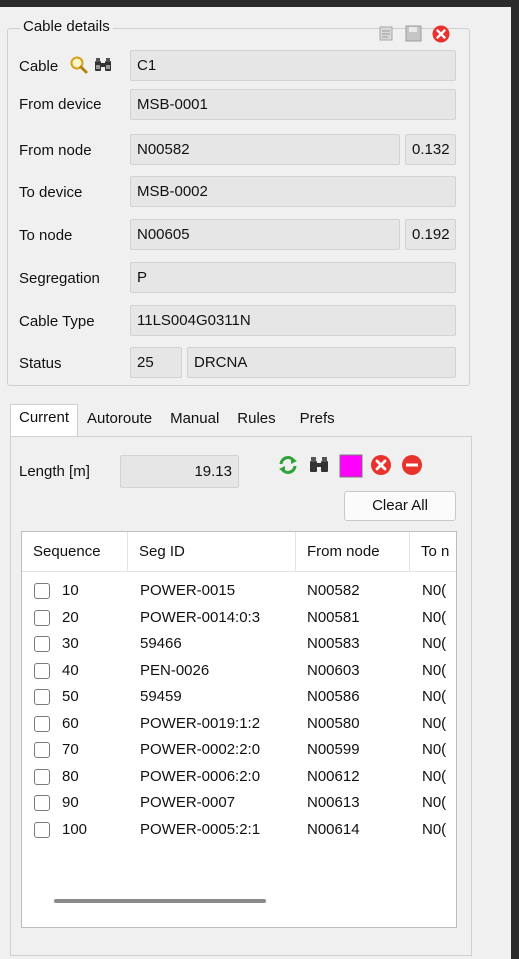 Image resolution: width=519 pixels, height=959 pixels. I want to click on cable-field: C1, so click(293, 65).